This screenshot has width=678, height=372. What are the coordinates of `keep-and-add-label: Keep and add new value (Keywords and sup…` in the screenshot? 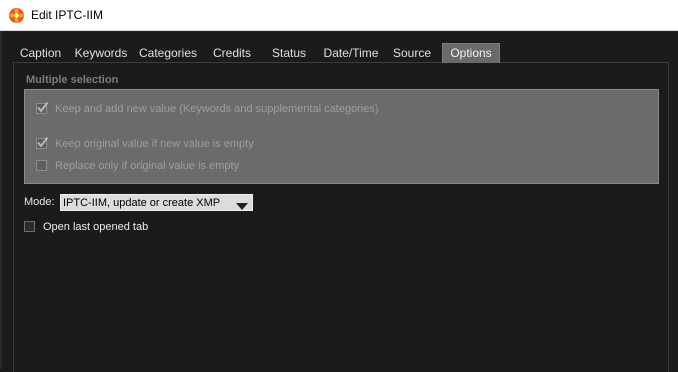 It's located at (217, 109).